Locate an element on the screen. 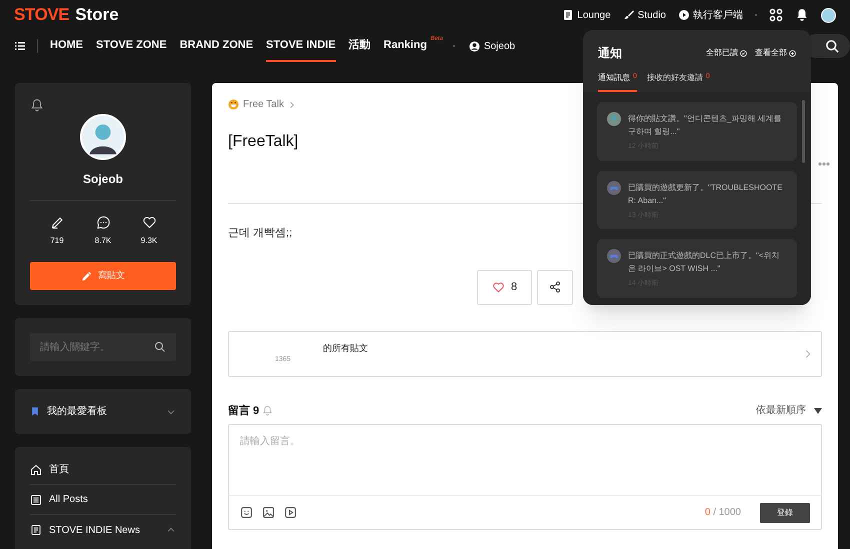  share-button is located at coordinates (555, 287).